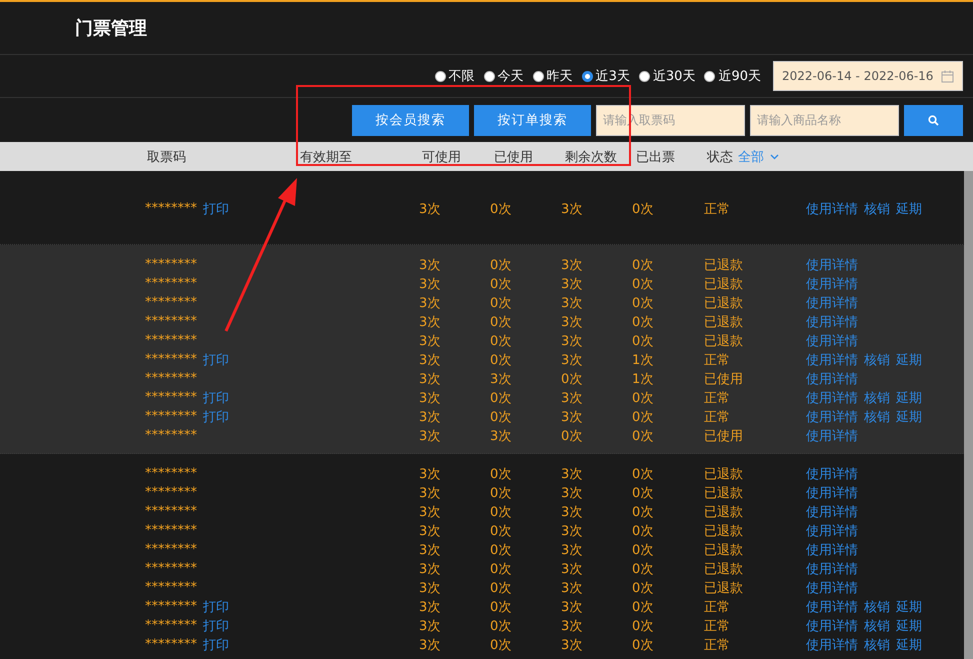  Describe the element at coordinates (824, 120) in the screenshot. I see `search-field: 请输入商品名称` at that location.